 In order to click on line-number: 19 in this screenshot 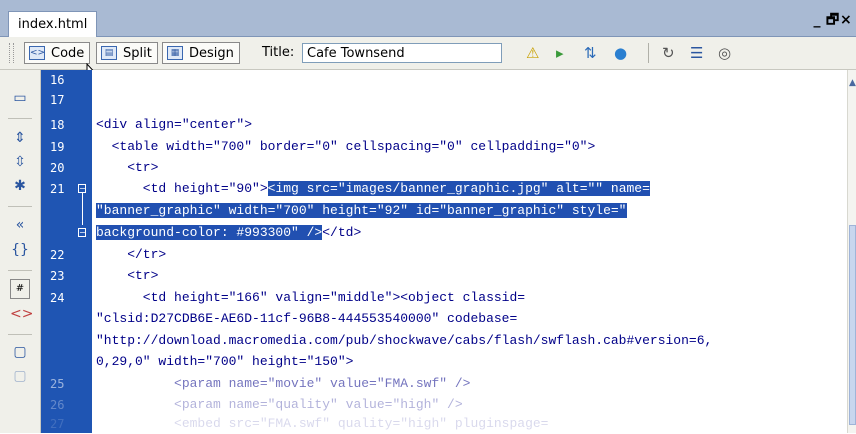, I will do `click(57, 147)`.